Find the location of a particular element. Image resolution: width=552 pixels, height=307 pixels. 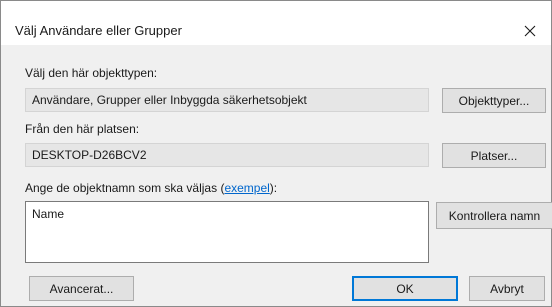

location-field: DESKTOP-D26BCV2 is located at coordinates (227, 155).